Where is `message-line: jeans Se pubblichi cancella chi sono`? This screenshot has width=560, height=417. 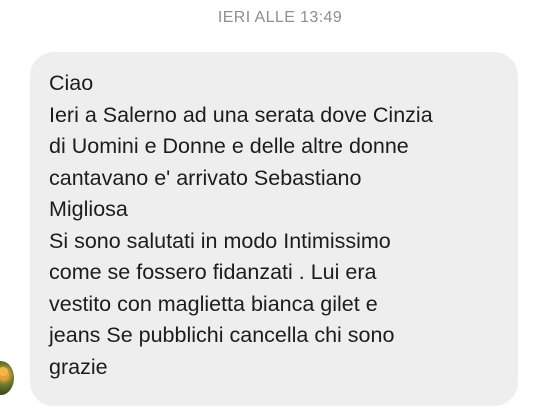
message-line: jeans Se pubblichi cancella chi sono is located at coordinates (222, 335).